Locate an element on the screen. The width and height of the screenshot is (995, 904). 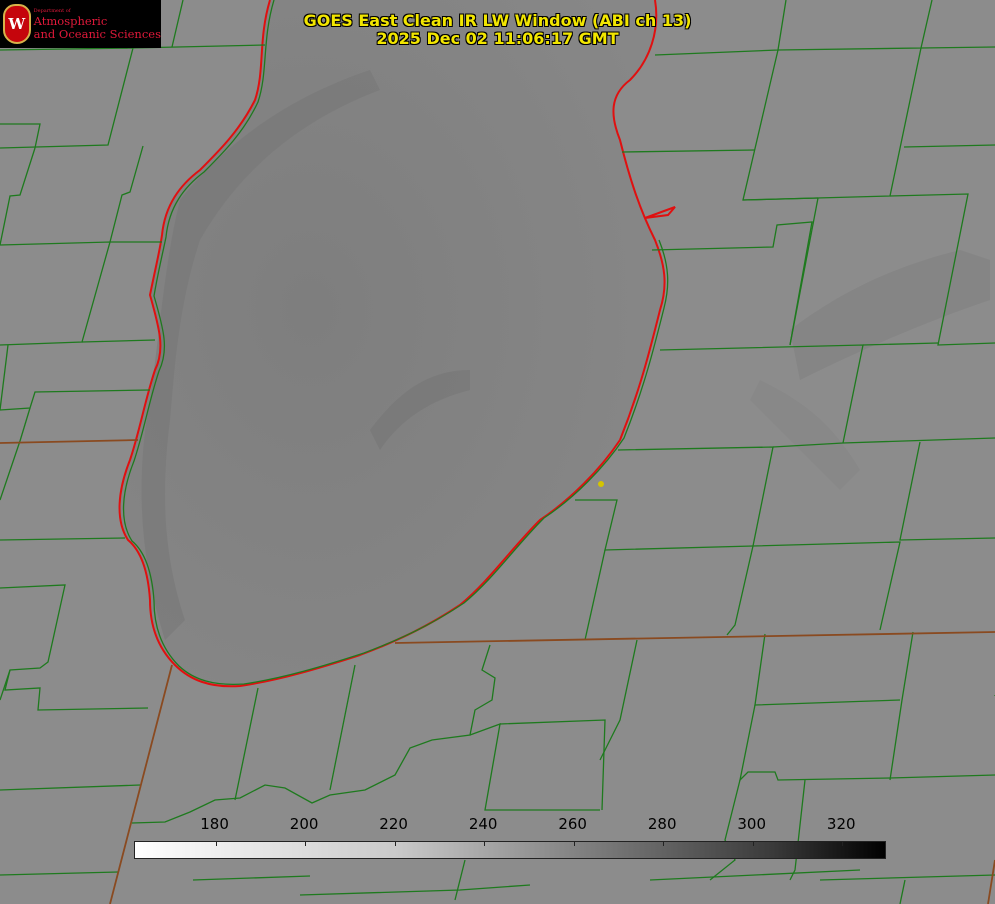
temperature-colorbar is located at coordinates (510, 850).